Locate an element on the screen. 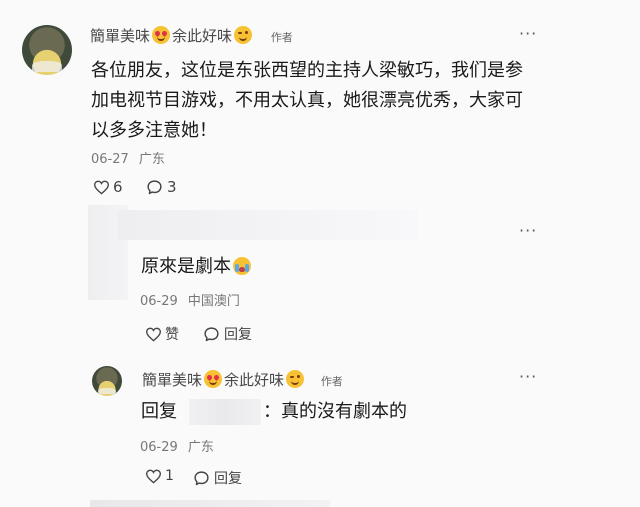  reply-location: 广东 is located at coordinates (200, 447).